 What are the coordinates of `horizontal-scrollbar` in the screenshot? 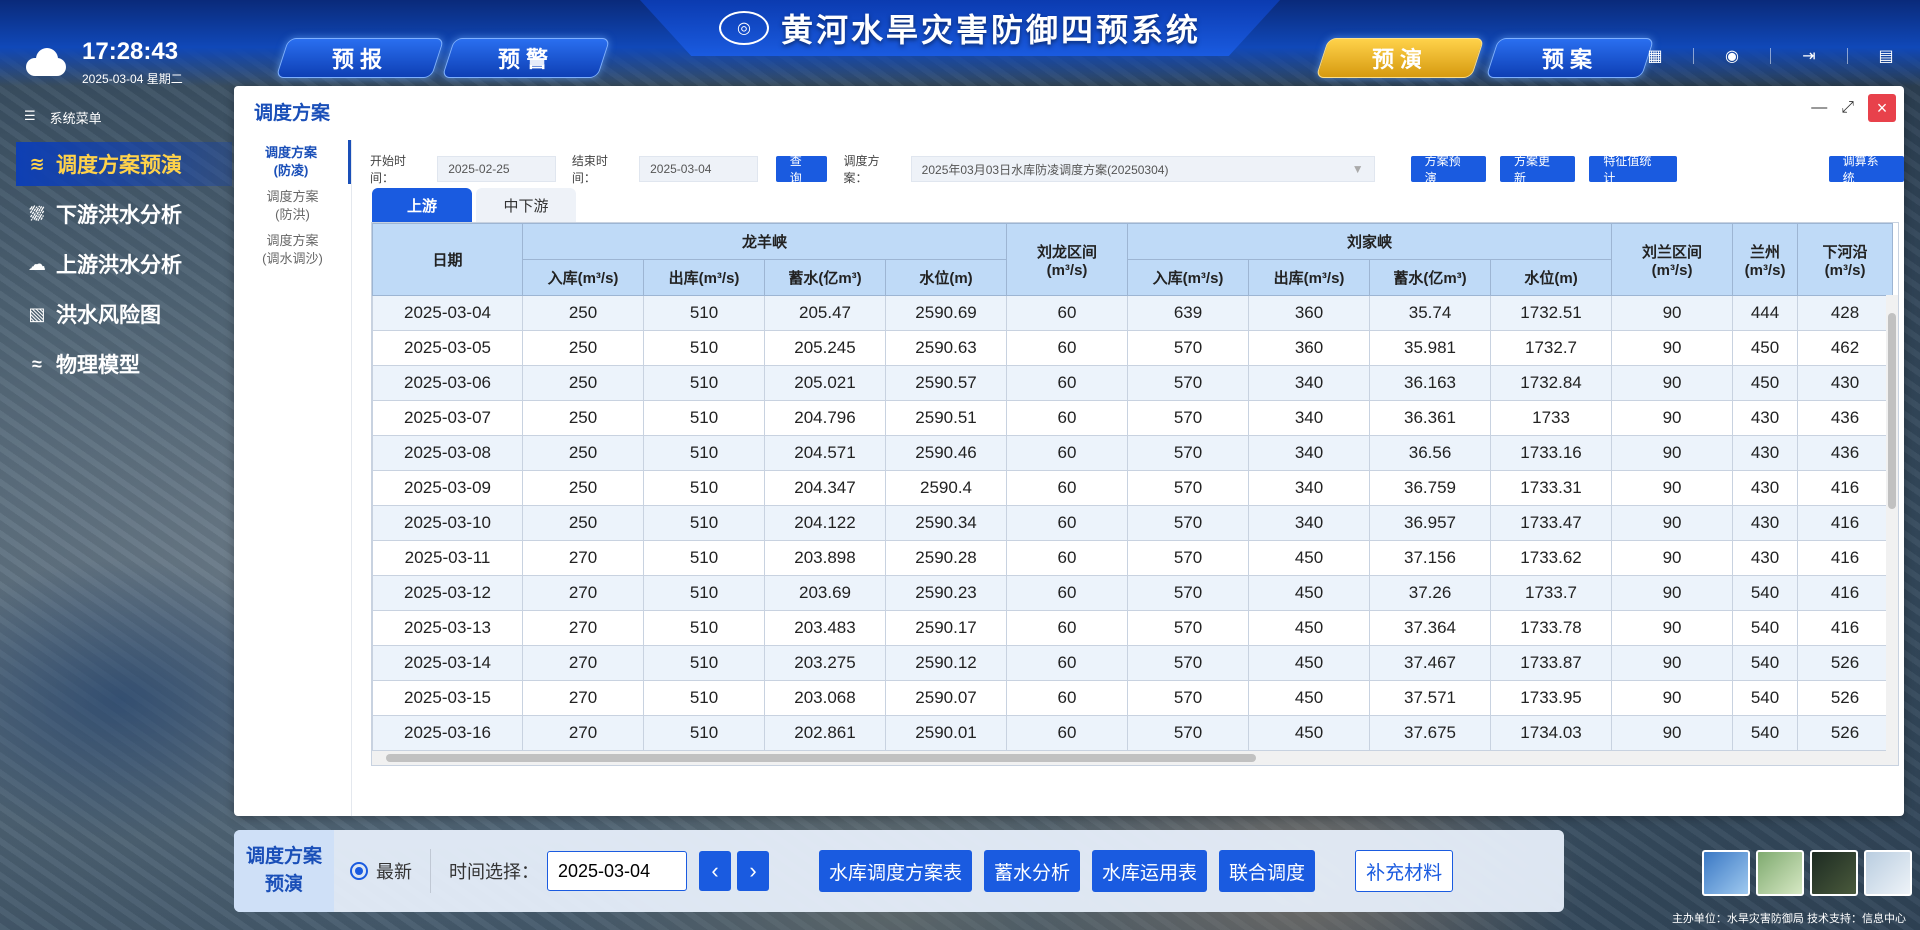 It's located at (1135, 758).